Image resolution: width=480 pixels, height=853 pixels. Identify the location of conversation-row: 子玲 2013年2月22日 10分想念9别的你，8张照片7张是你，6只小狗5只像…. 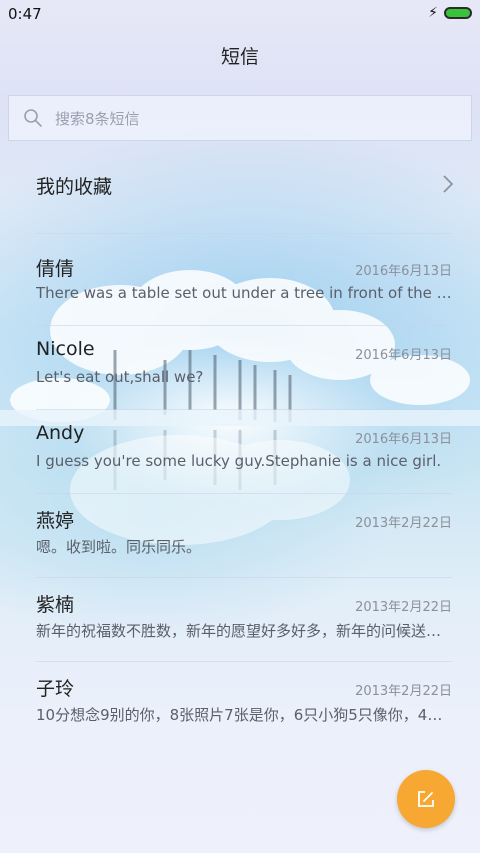
(240, 704).